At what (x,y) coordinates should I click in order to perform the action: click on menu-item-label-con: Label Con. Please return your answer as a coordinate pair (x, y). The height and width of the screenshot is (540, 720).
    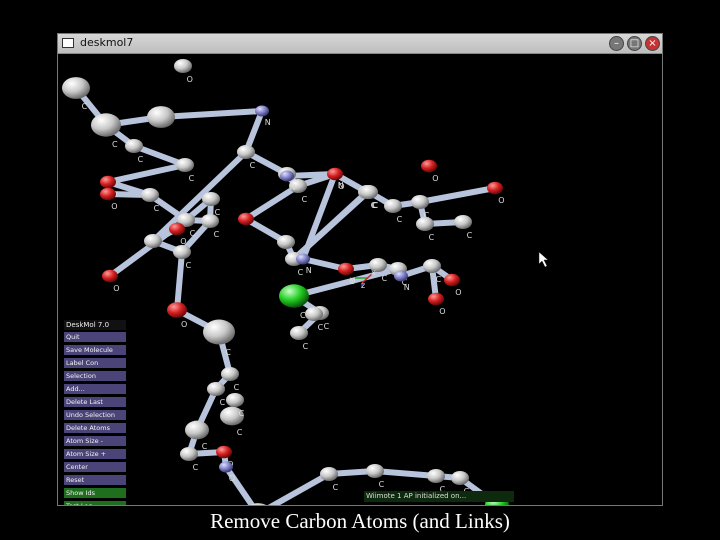
    Looking at the image, I should click on (95, 363).